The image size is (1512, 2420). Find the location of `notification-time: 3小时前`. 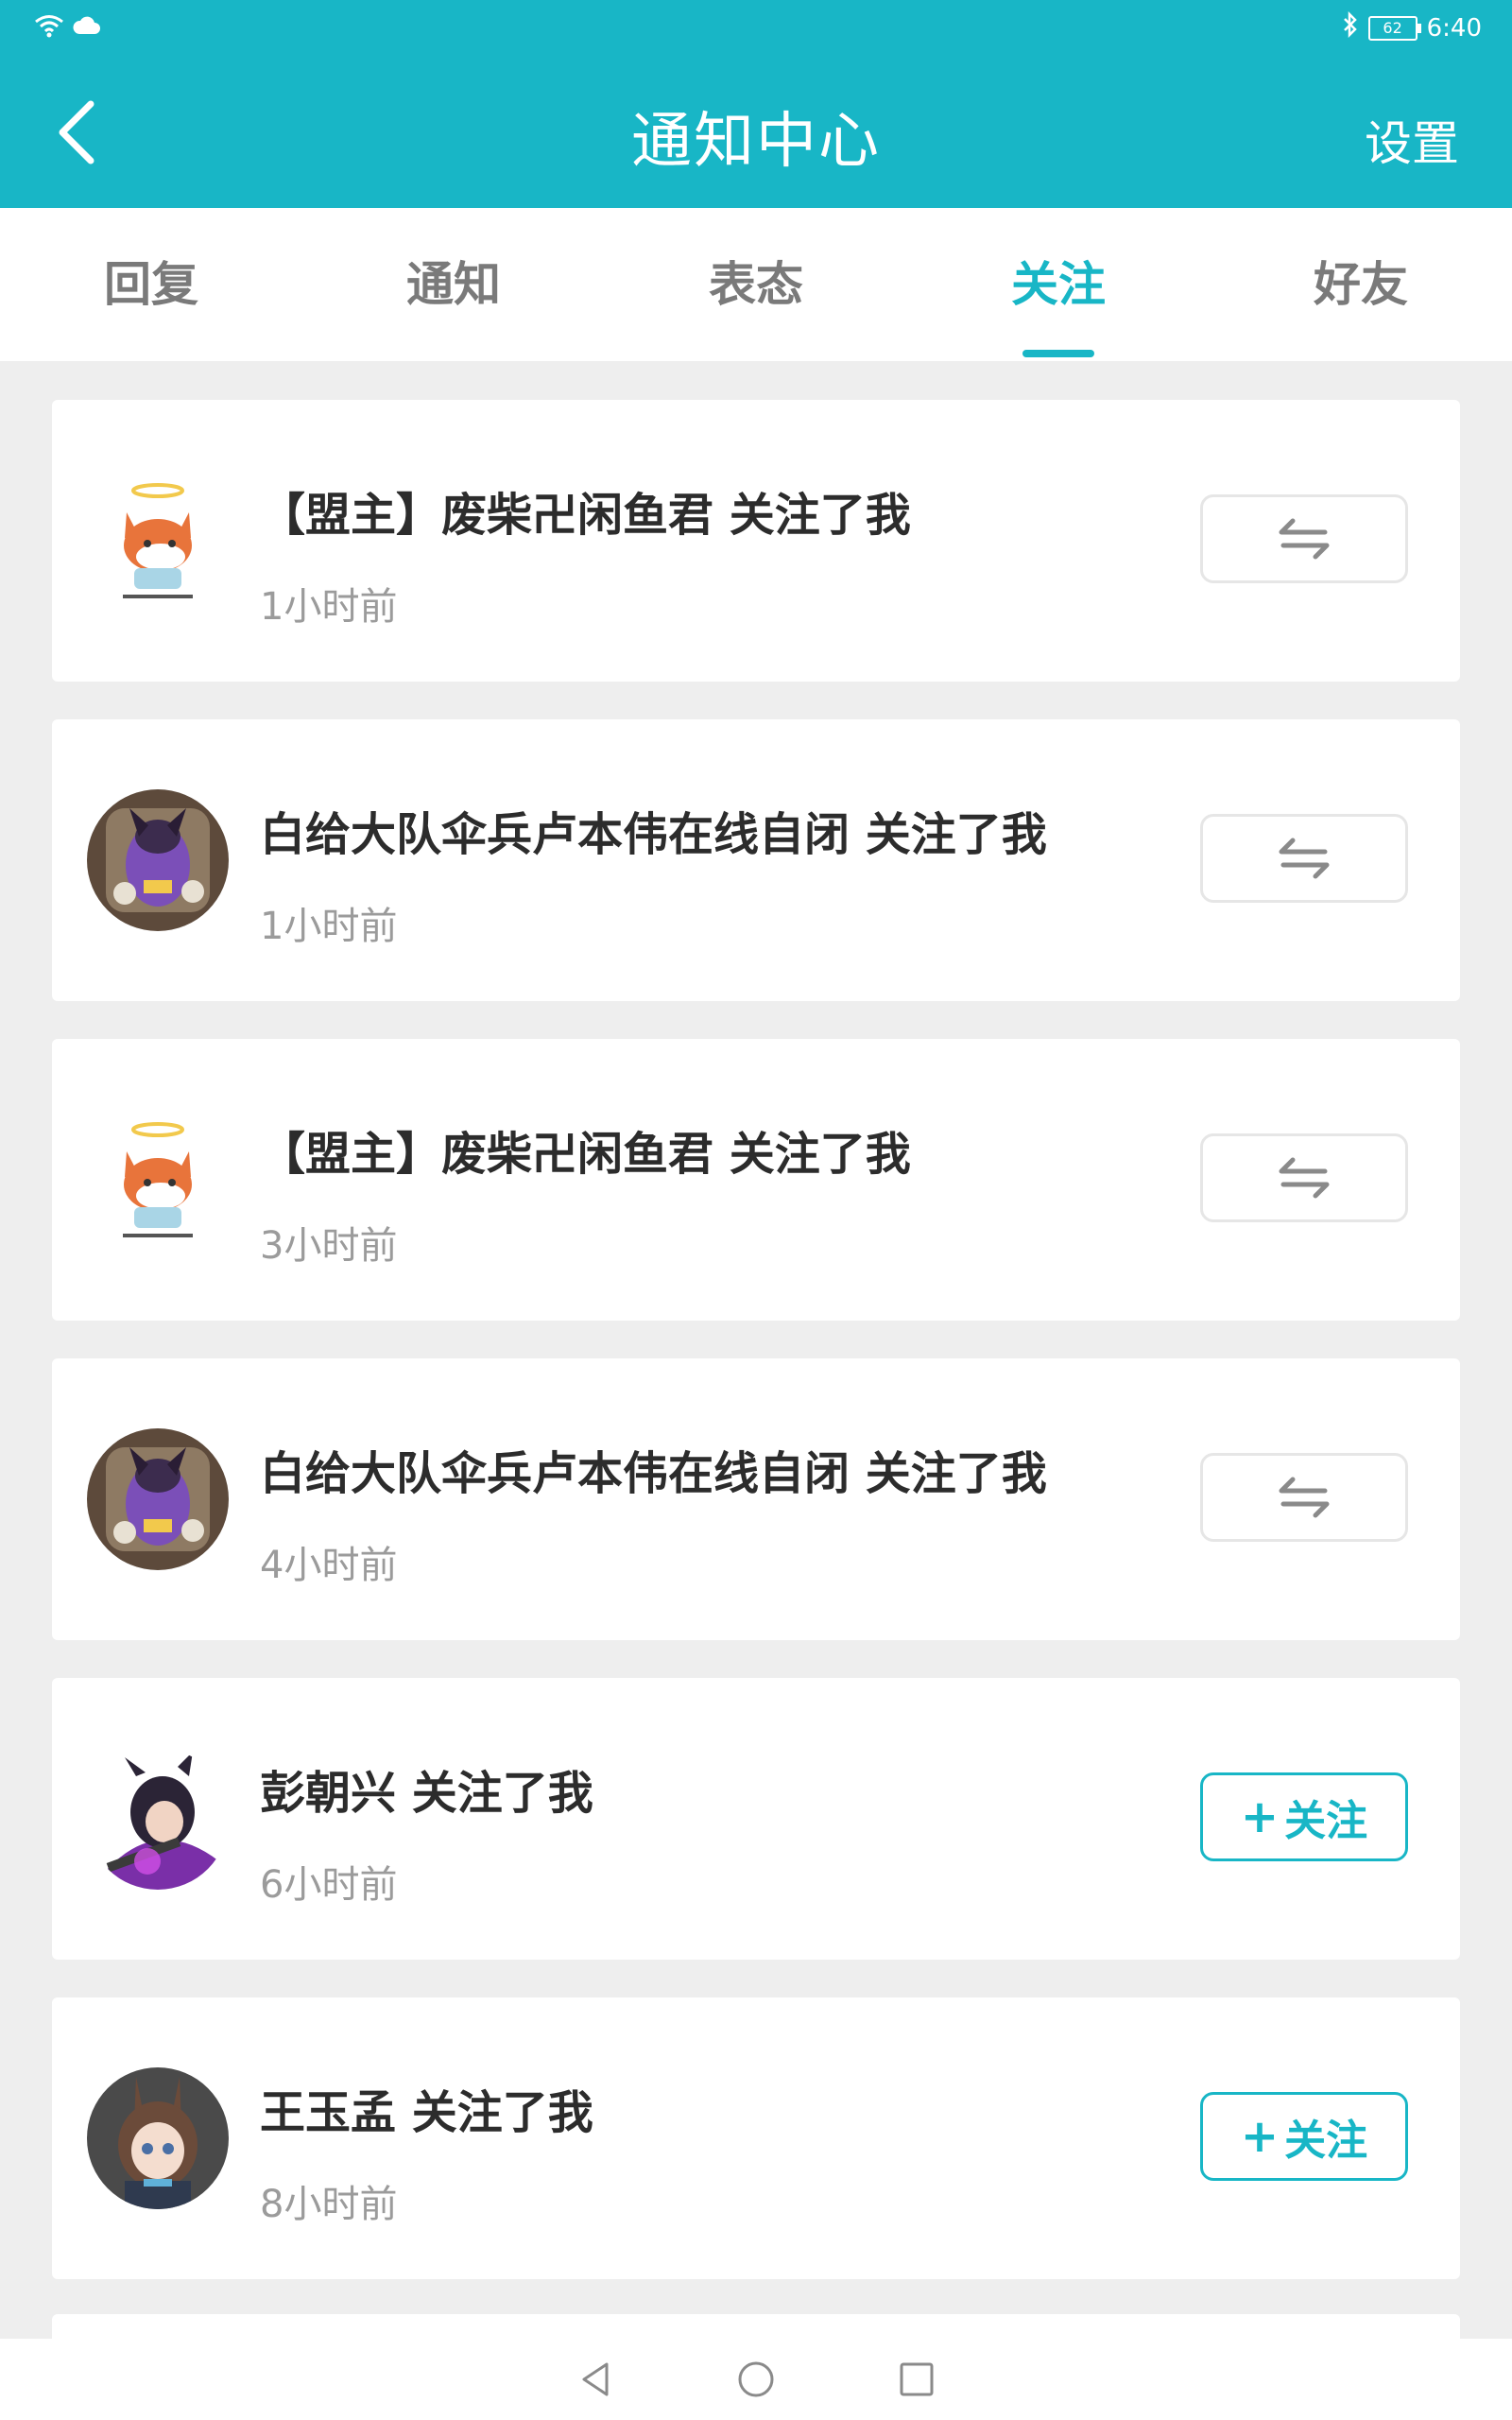

notification-time: 3小时前 is located at coordinates (329, 1246).